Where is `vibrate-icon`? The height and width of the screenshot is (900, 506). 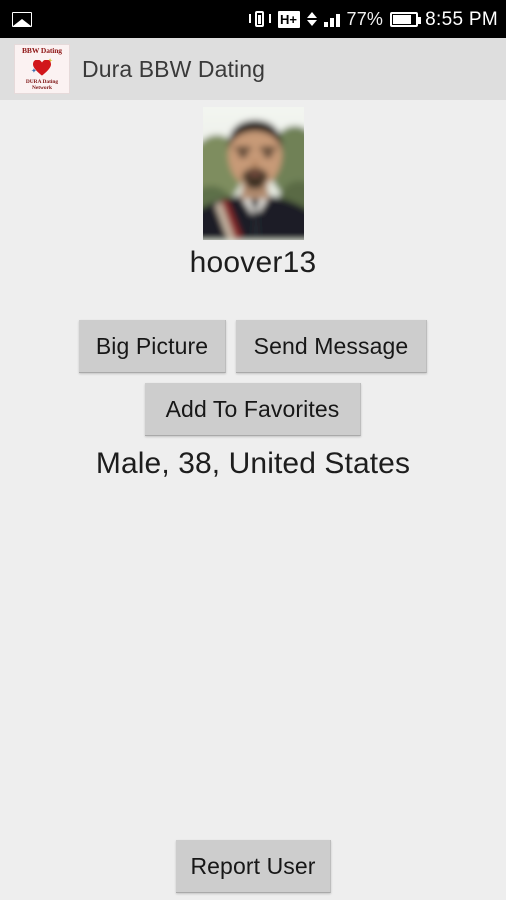 vibrate-icon is located at coordinates (259, 19).